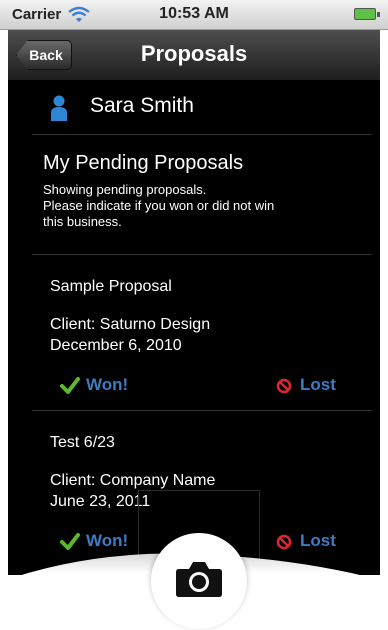 Image resolution: width=388 pixels, height=630 pixels. I want to click on camera-icon, so click(199, 579).